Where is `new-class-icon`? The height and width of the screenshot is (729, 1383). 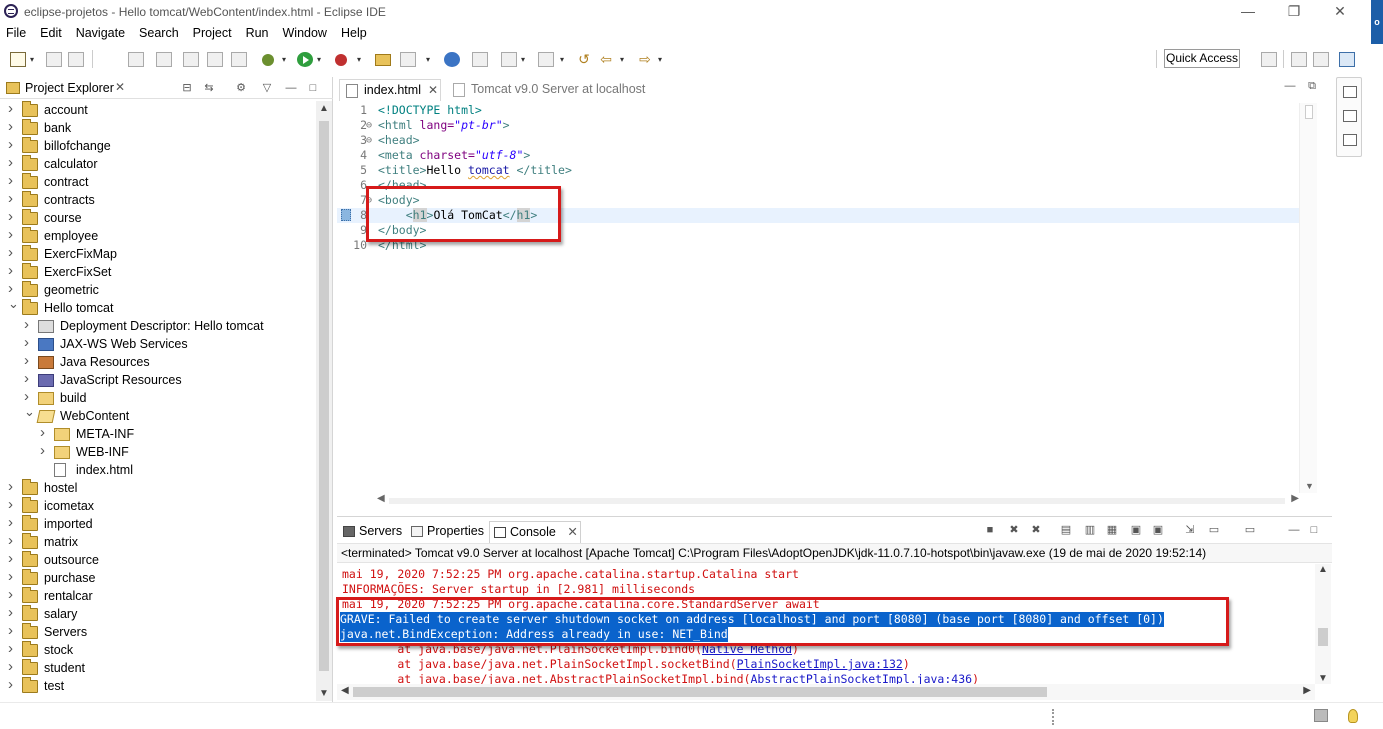 new-class-icon is located at coordinates (239, 59).